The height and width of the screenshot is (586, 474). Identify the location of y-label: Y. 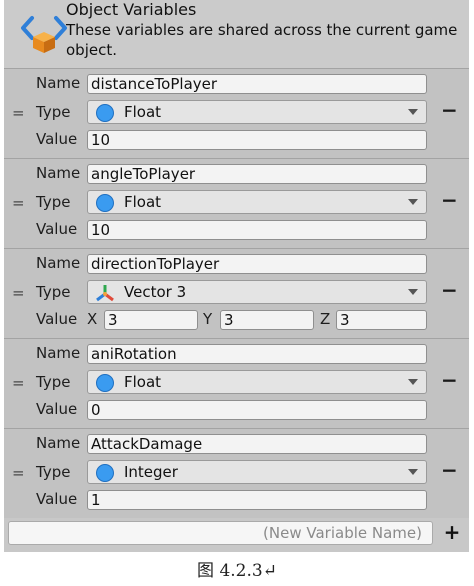
(208, 319).